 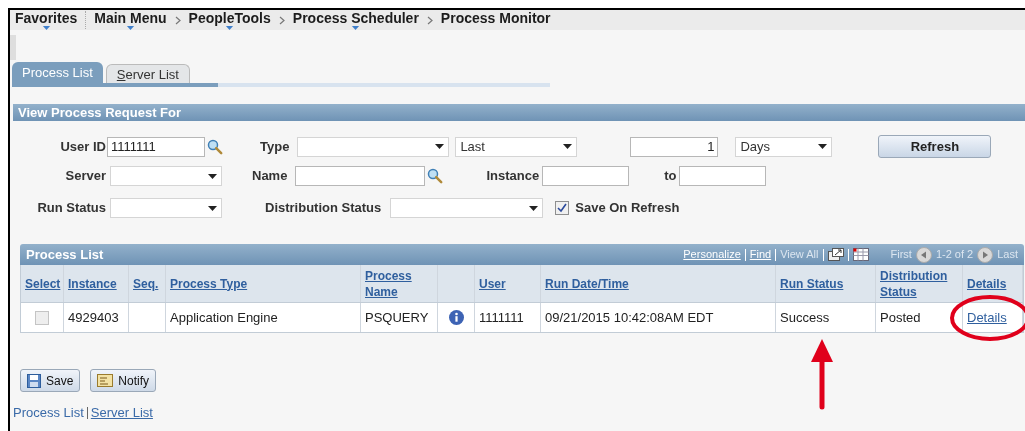 I want to click on field-label: to, so click(x=670, y=176).